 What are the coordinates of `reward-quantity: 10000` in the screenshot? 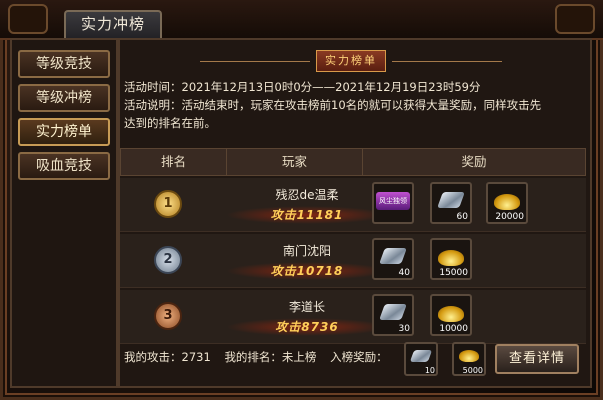 It's located at (453, 329).